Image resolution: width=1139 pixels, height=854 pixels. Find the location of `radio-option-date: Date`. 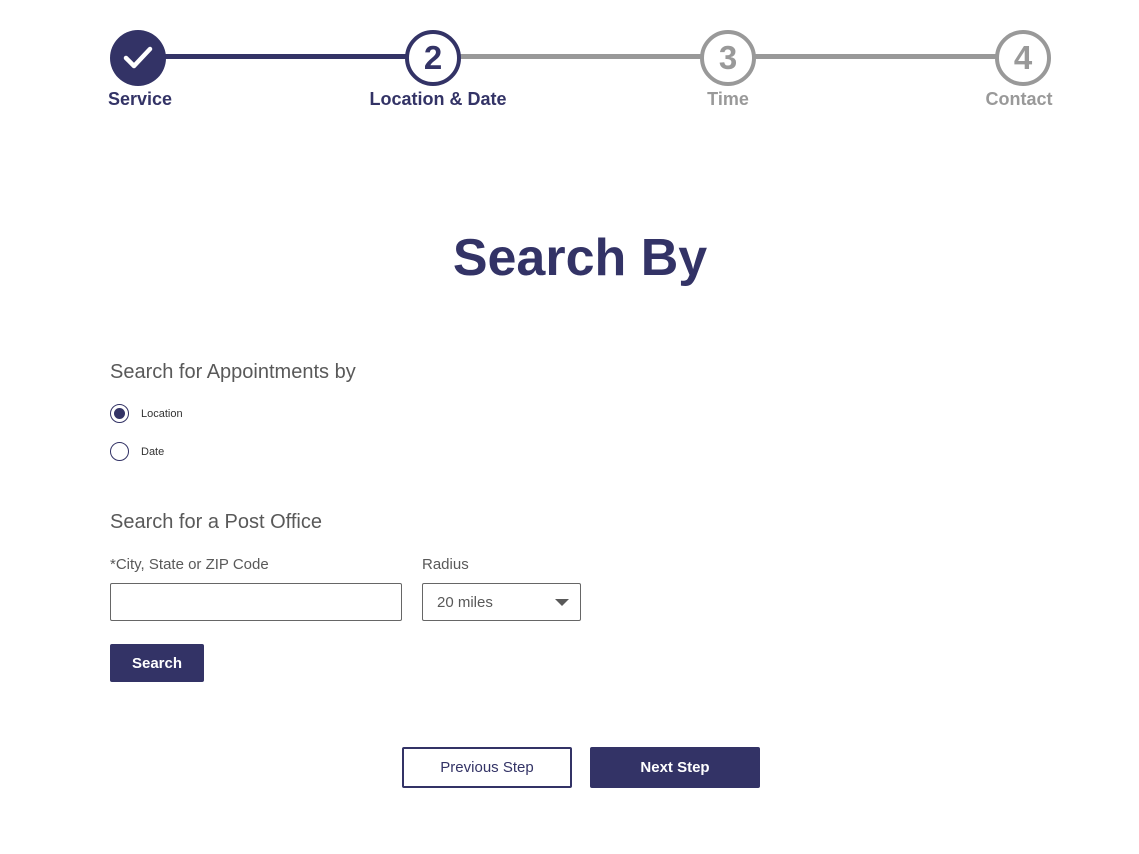

radio-option-date: Date is located at coordinates (137, 451).